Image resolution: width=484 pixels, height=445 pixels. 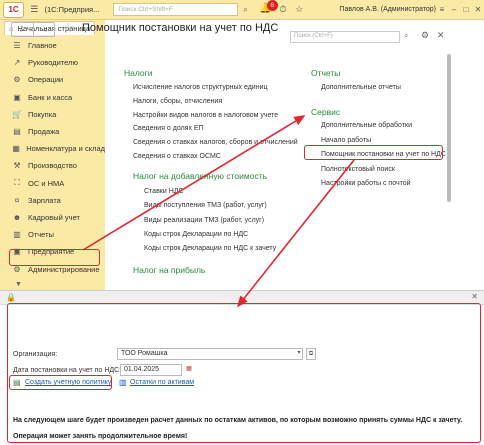 I want to click on chart-icon: ↗, so click(x=17, y=63).